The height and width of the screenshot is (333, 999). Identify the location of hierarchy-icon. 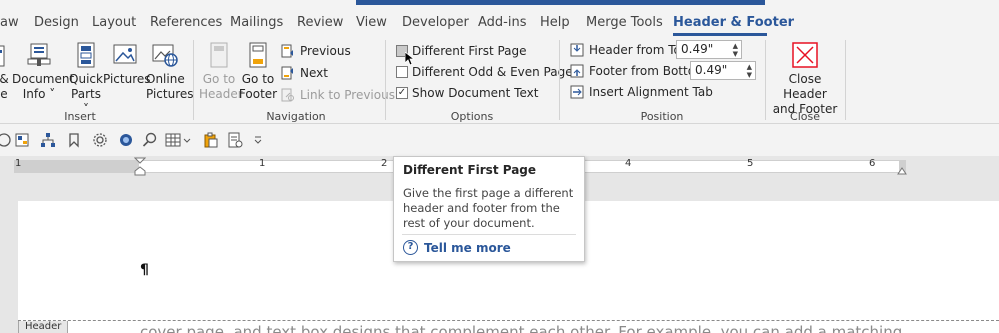
(48, 140).